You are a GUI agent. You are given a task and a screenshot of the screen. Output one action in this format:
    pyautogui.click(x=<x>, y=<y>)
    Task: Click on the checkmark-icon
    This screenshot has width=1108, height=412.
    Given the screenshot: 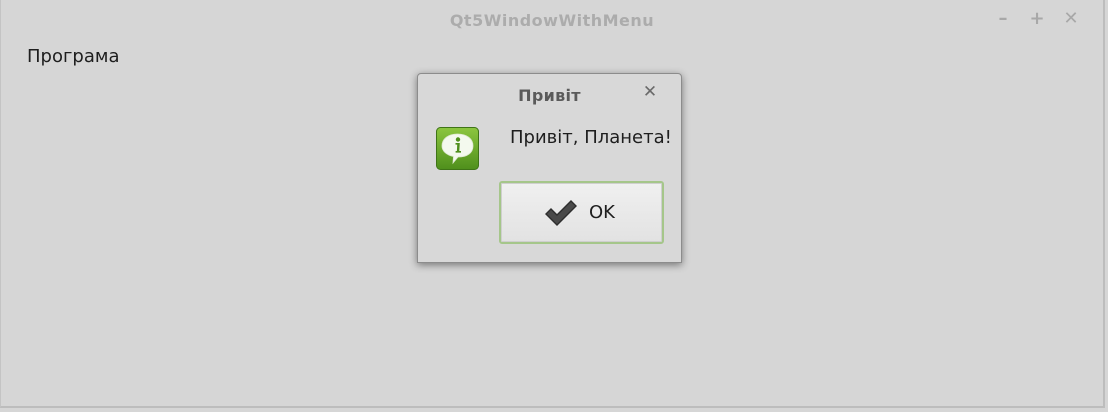 What is the action you would take?
    pyautogui.click(x=561, y=213)
    